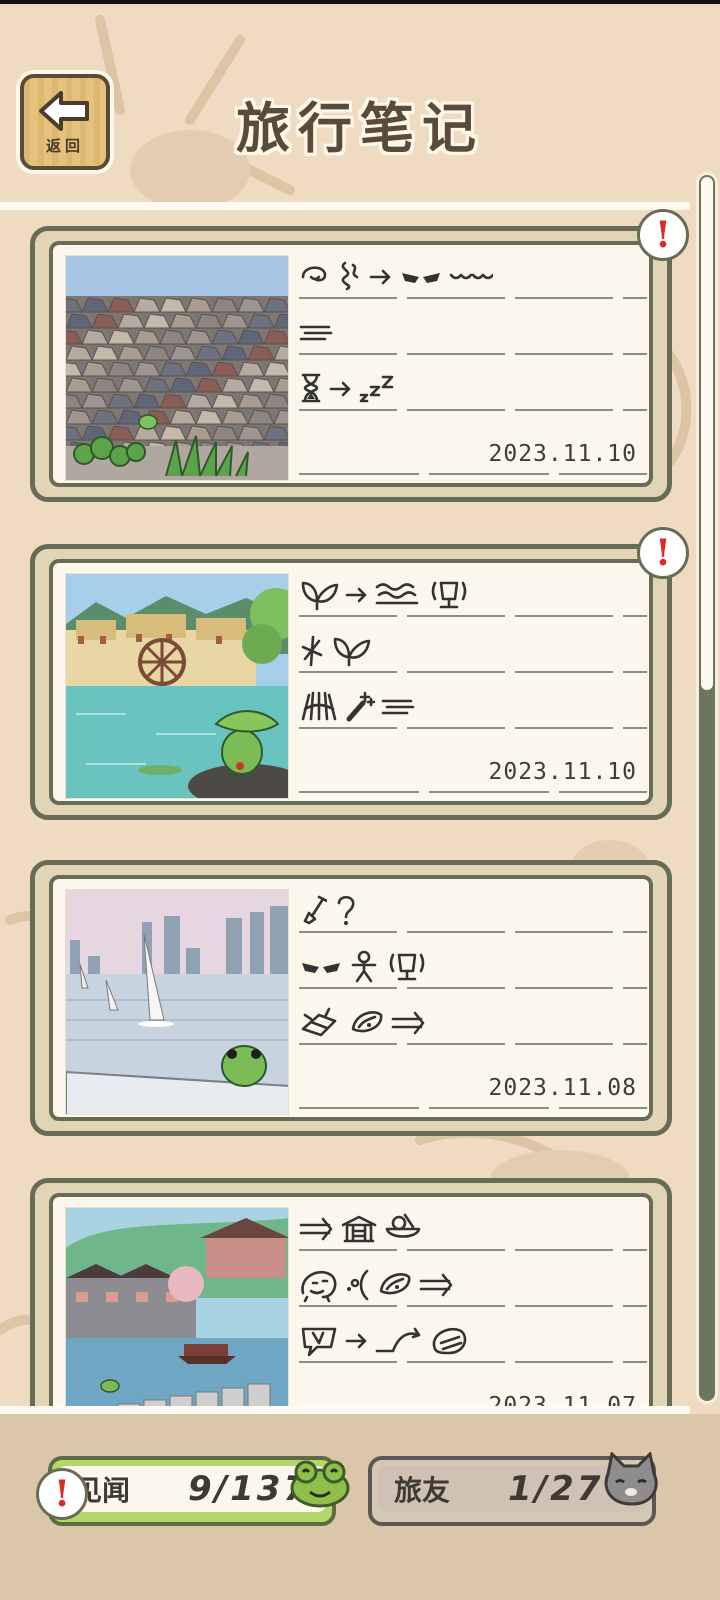 The height and width of the screenshot is (1600, 720). I want to click on food-bowl-icon, so click(403, 1225).